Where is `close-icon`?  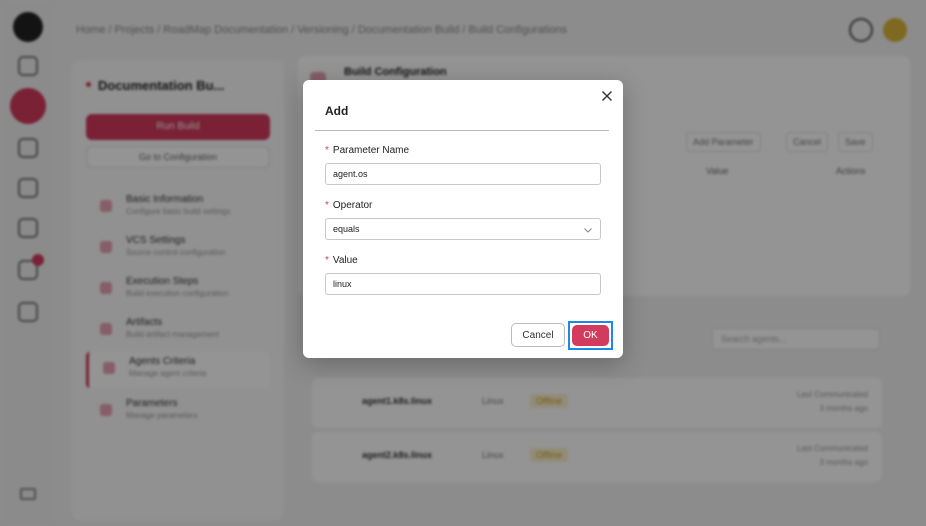 close-icon is located at coordinates (607, 96).